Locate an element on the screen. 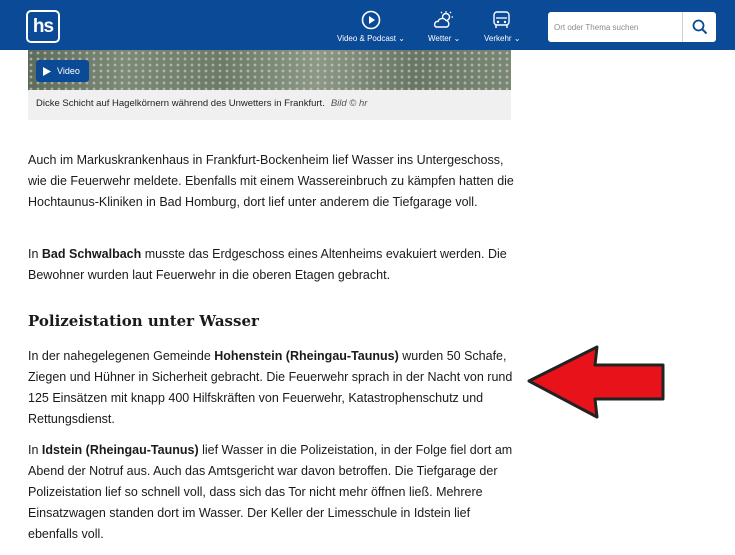 The height and width of the screenshot is (555, 735). nav-wetter-label: Wetter is located at coordinates (440, 38).